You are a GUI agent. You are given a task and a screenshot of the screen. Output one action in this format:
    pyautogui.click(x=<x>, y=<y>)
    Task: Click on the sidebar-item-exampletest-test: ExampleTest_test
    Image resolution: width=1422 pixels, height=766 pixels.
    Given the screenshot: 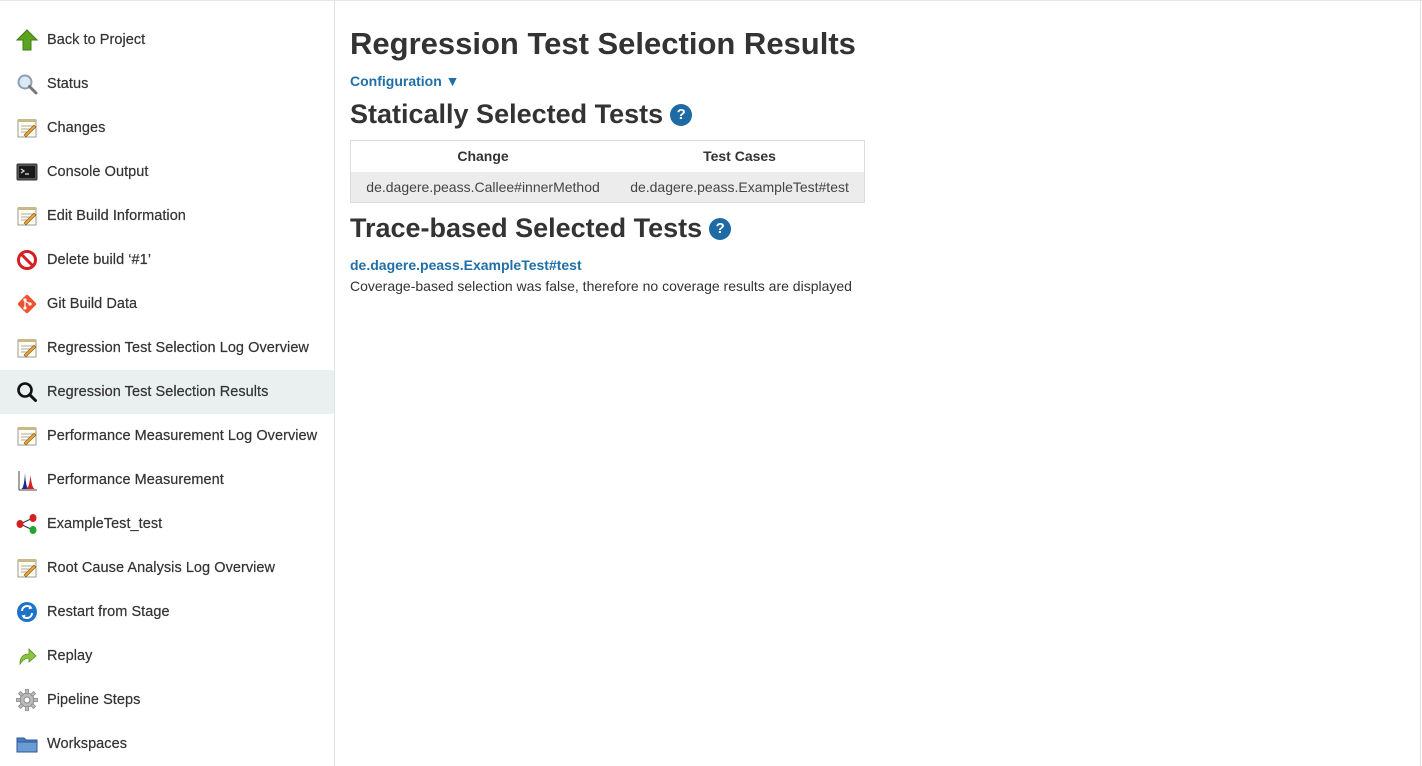 What is the action you would take?
    pyautogui.click(x=167, y=524)
    